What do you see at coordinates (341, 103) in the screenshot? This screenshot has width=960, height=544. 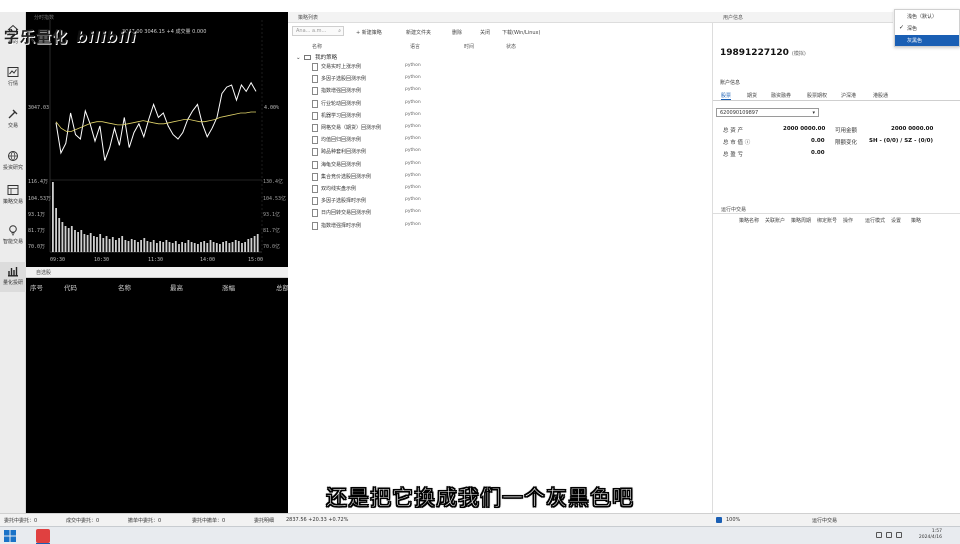 I see `strategy-name: 行业轮动回测示例` at bounding box center [341, 103].